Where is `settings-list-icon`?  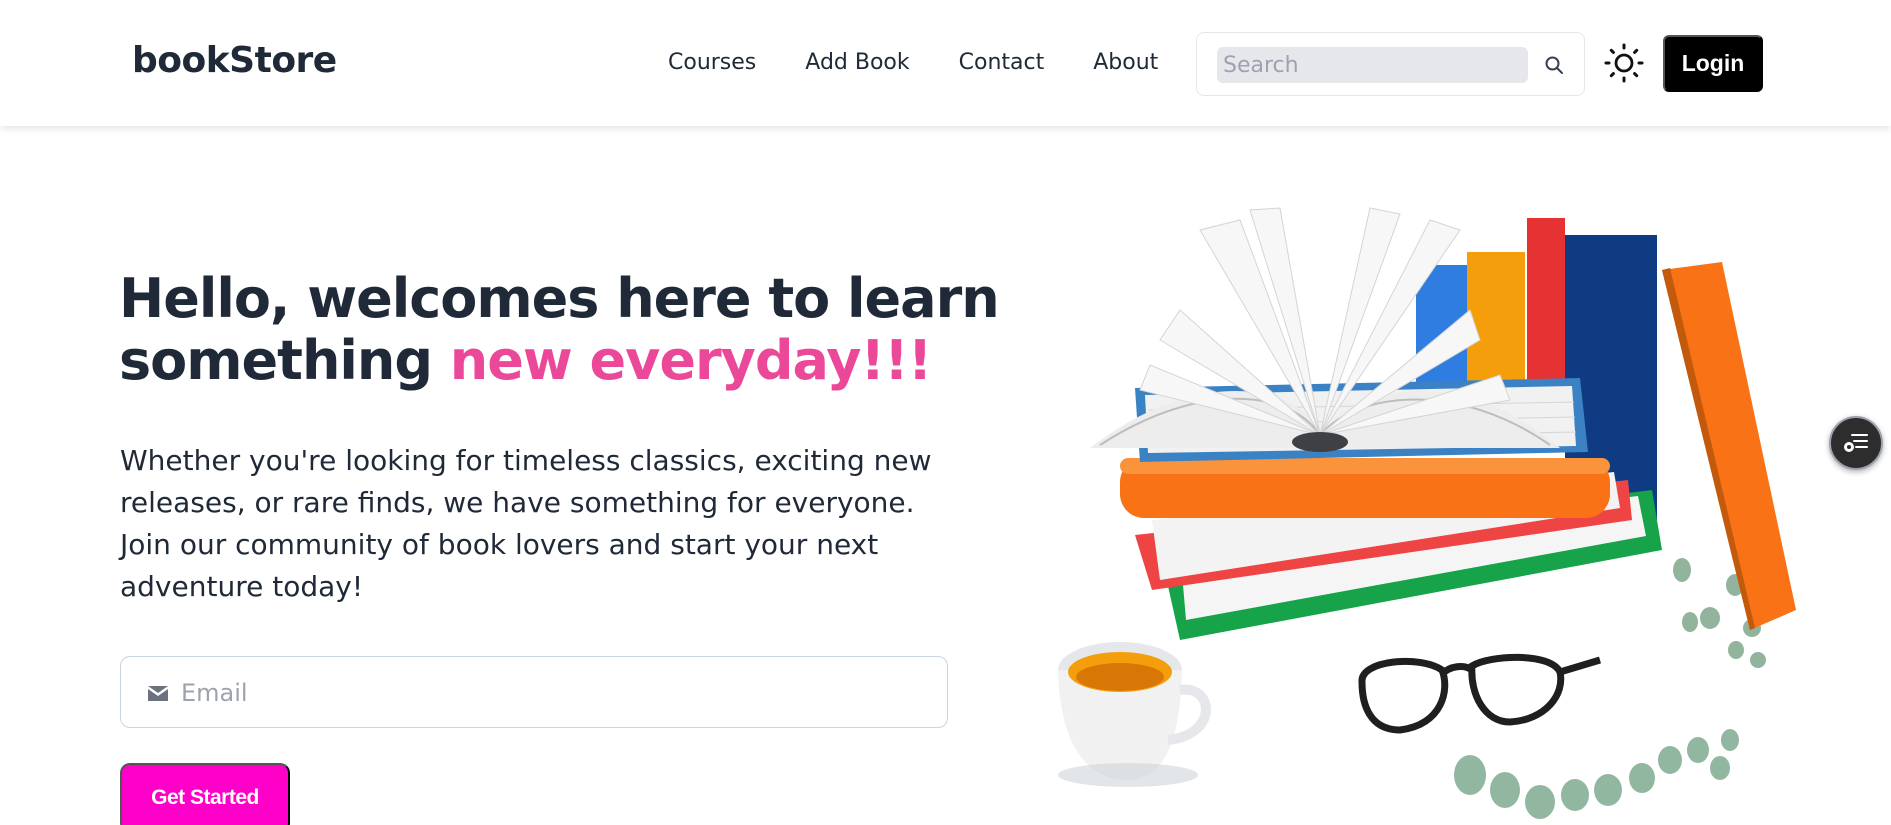 settings-list-icon is located at coordinates (1856, 443).